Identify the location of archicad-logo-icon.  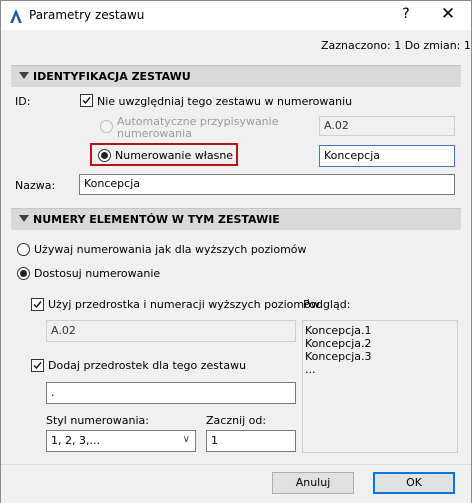
(16, 16).